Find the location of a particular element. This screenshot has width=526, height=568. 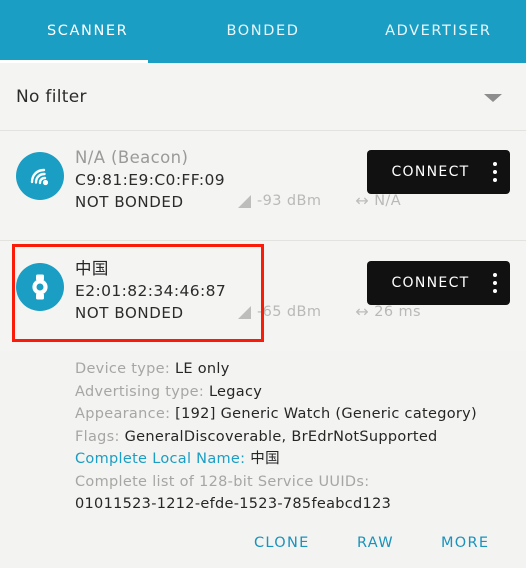

raw-button: RAW is located at coordinates (375, 543).